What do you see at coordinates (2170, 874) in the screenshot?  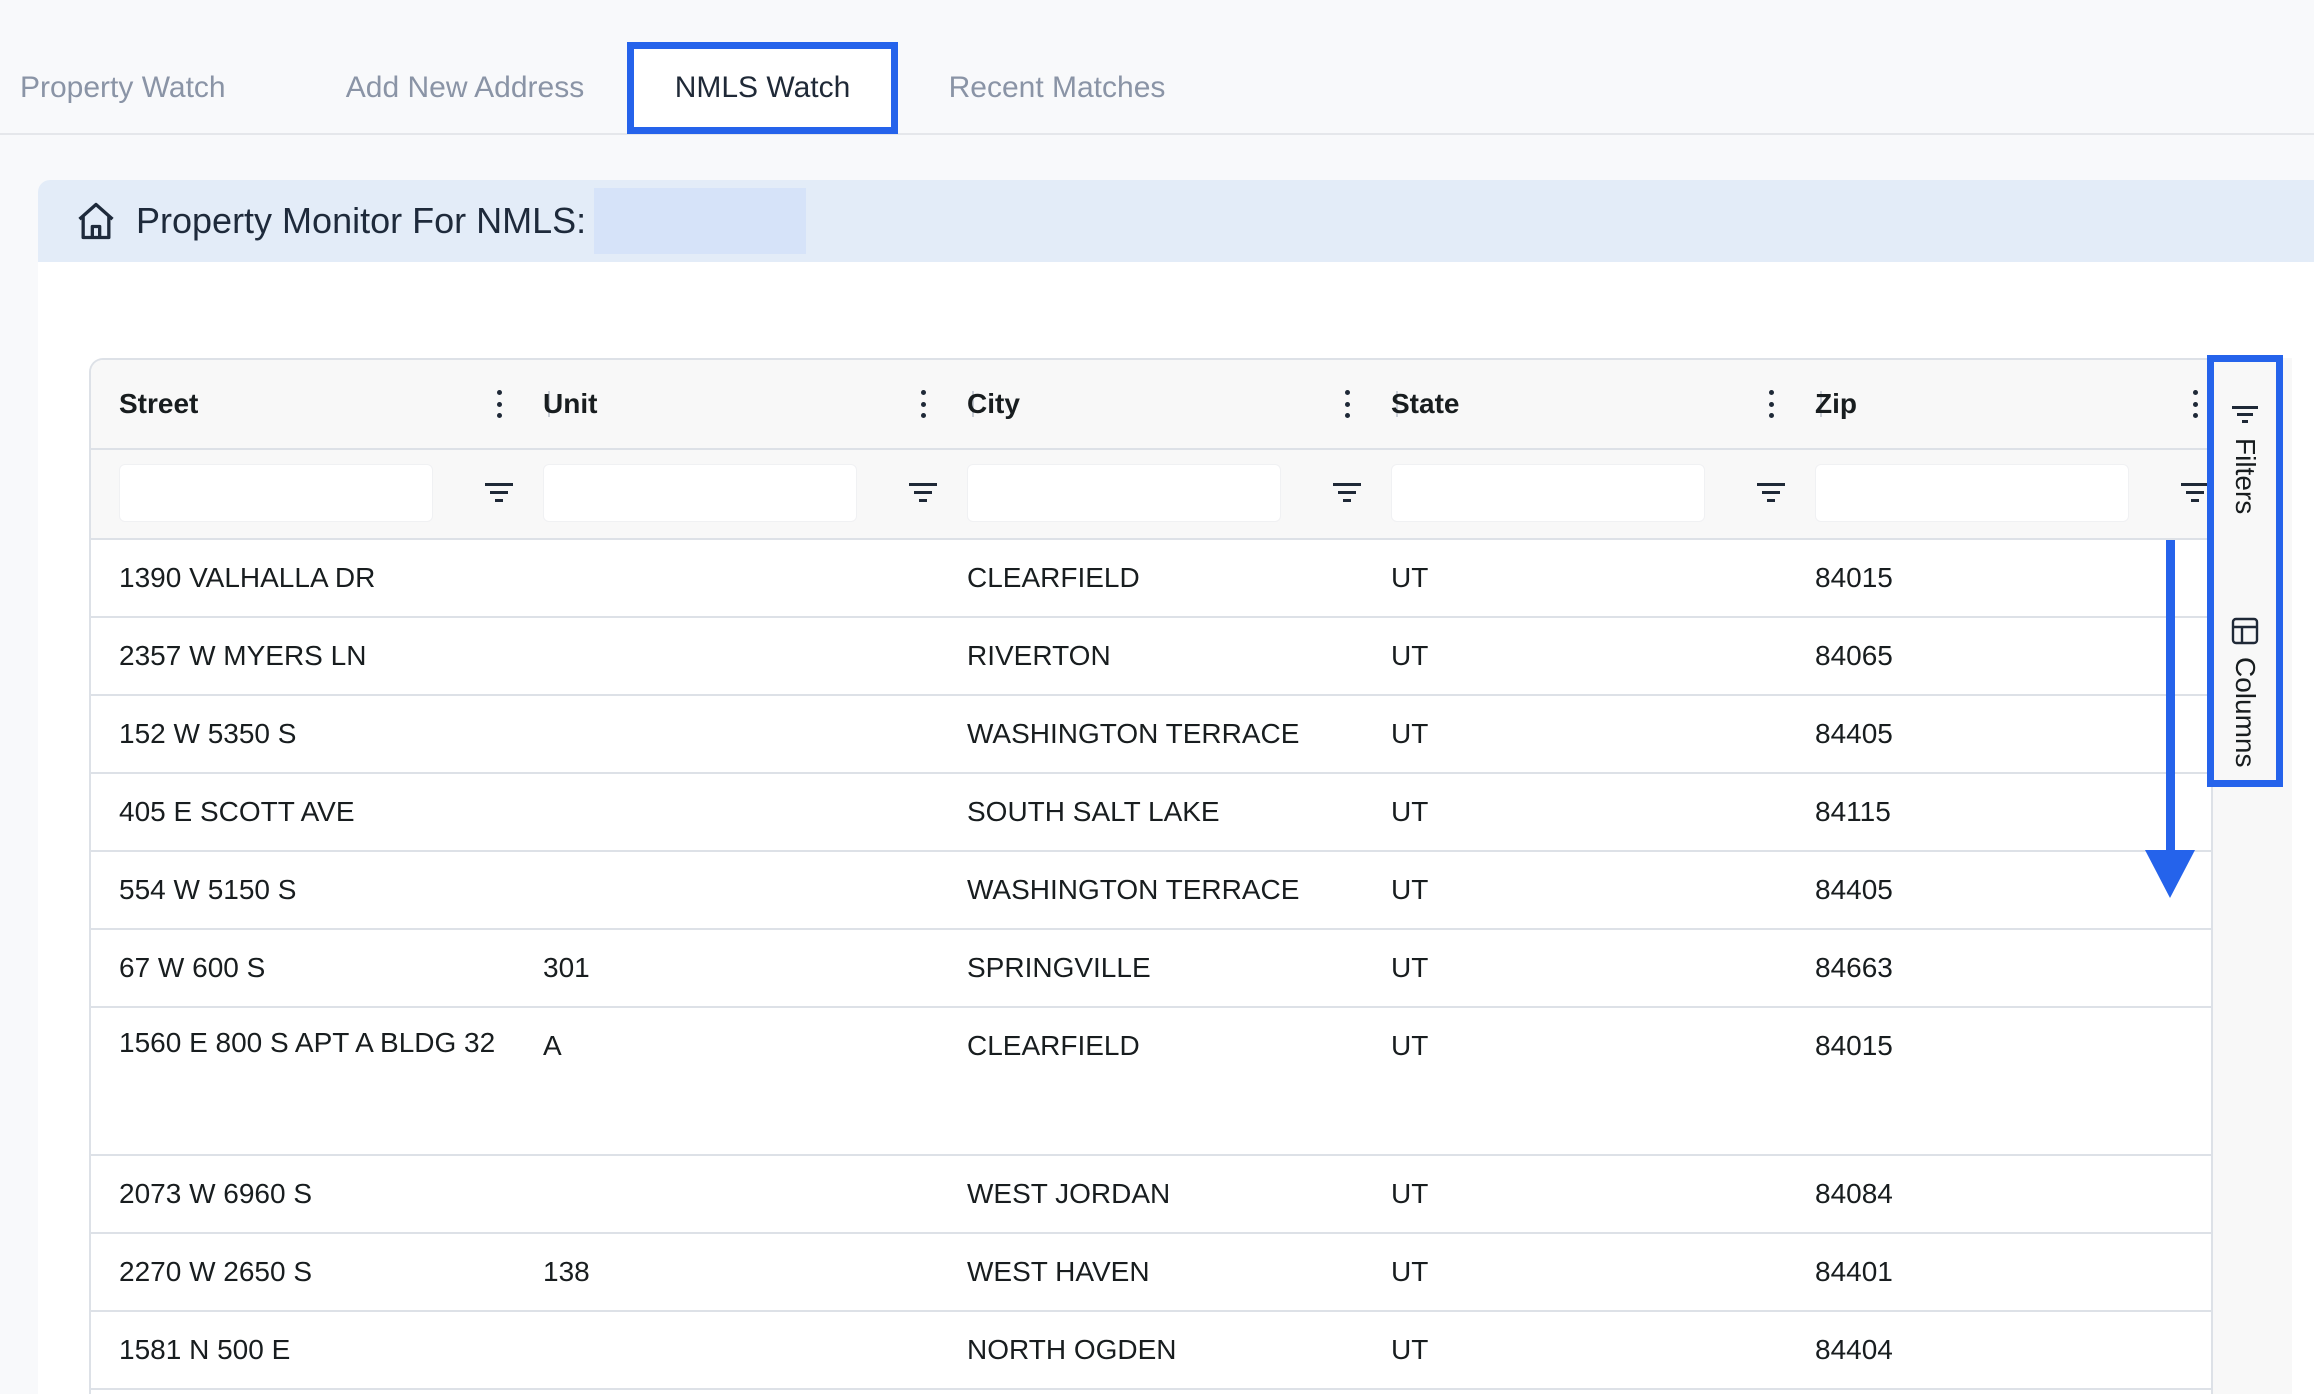 I see `scroll-down-arrow-icon` at bounding box center [2170, 874].